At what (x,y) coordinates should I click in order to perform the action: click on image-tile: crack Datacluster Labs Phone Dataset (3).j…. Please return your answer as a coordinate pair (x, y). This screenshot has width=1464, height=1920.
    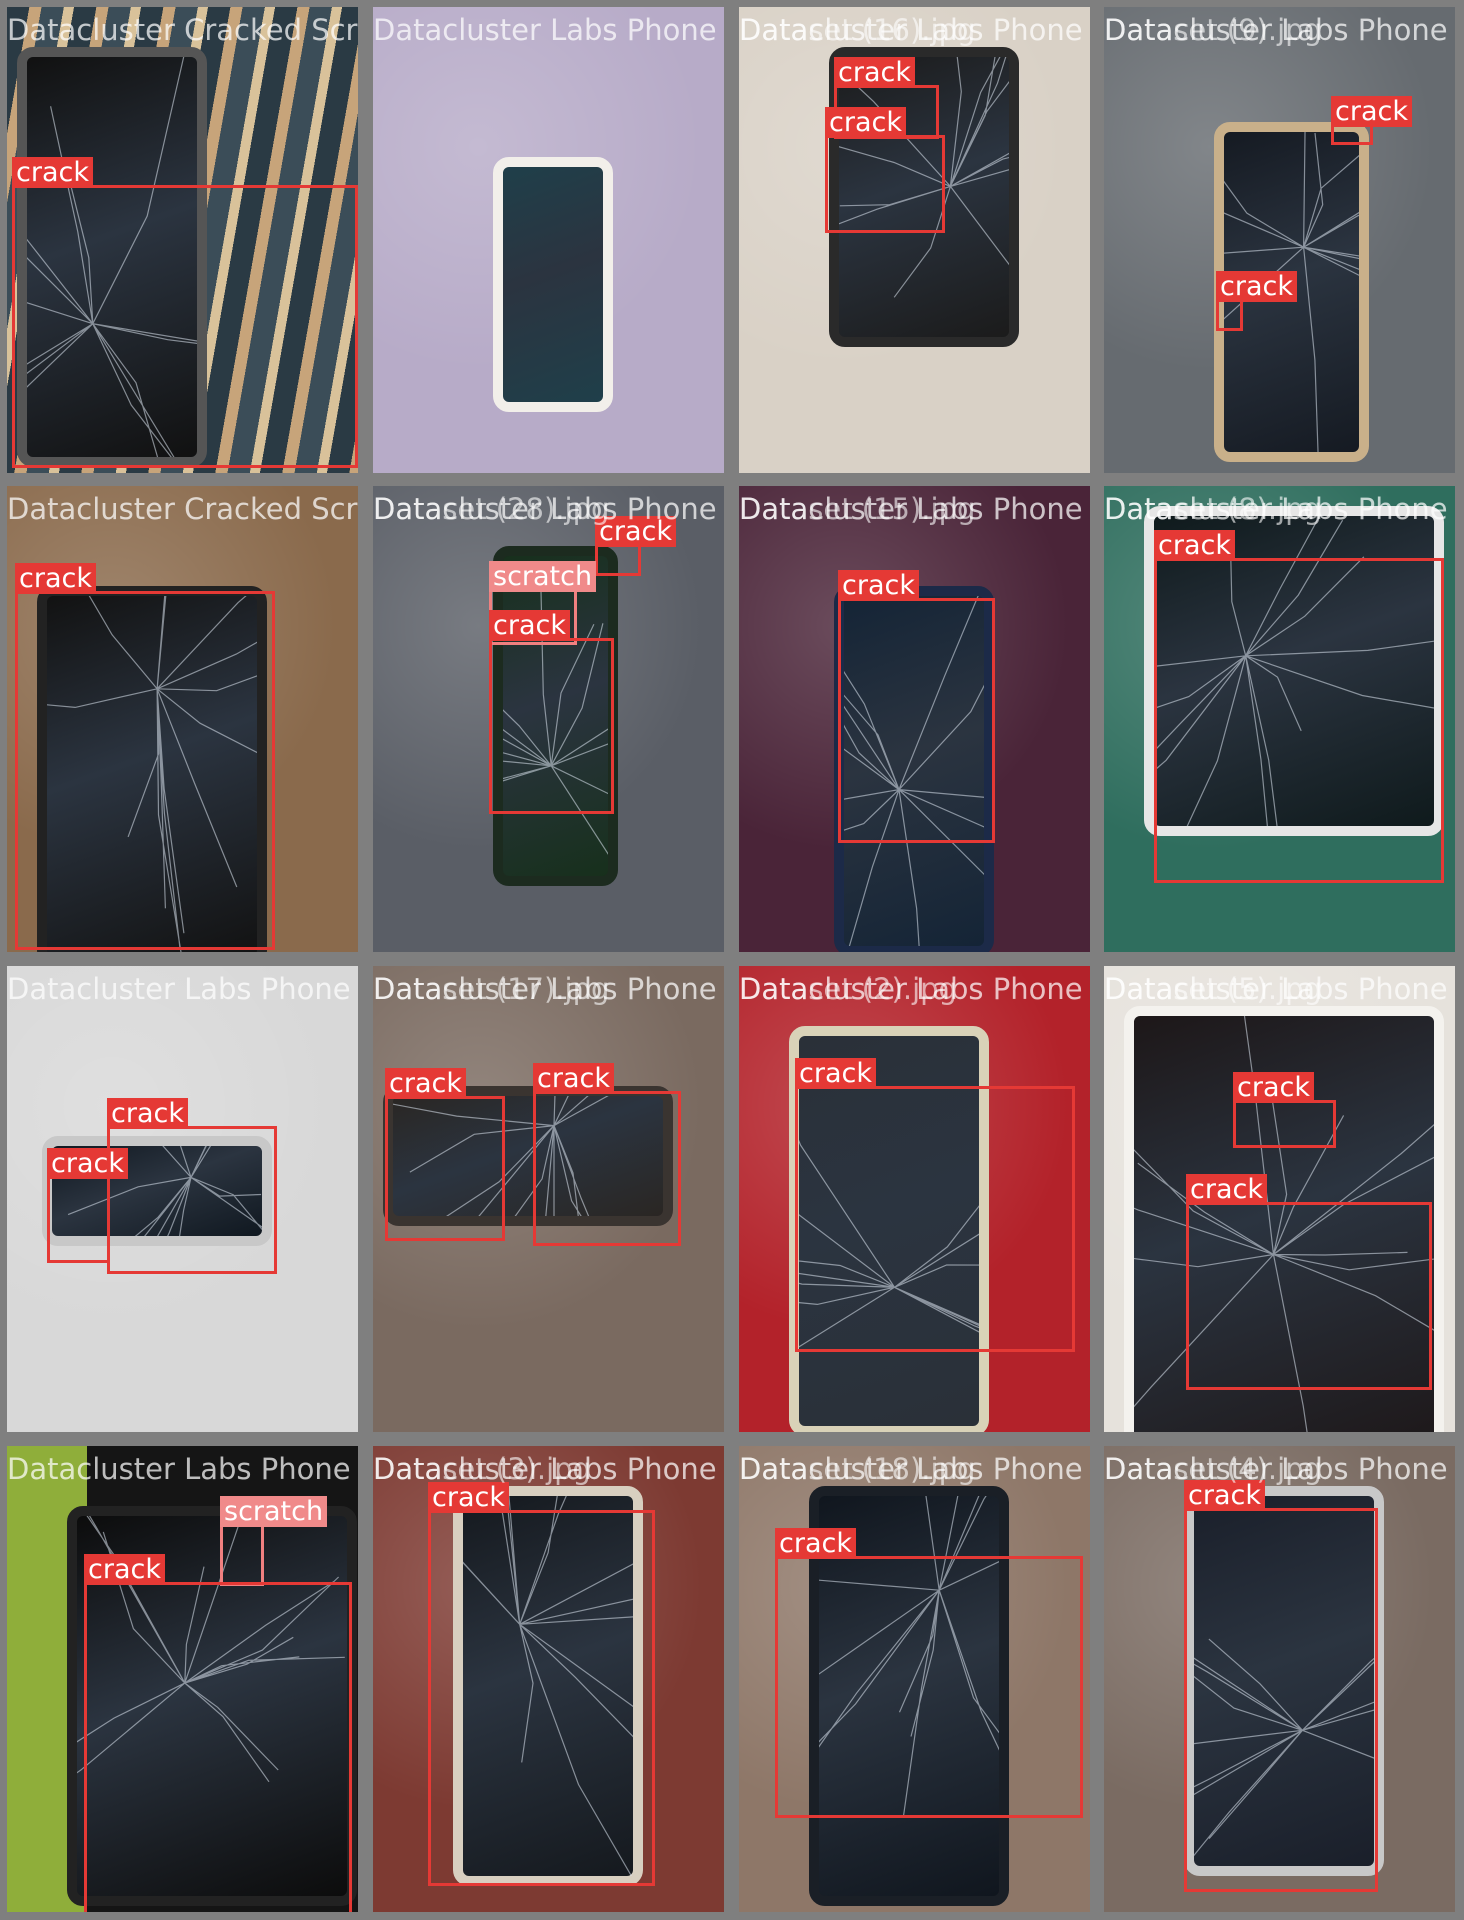
    Looking at the image, I should click on (548, 1679).